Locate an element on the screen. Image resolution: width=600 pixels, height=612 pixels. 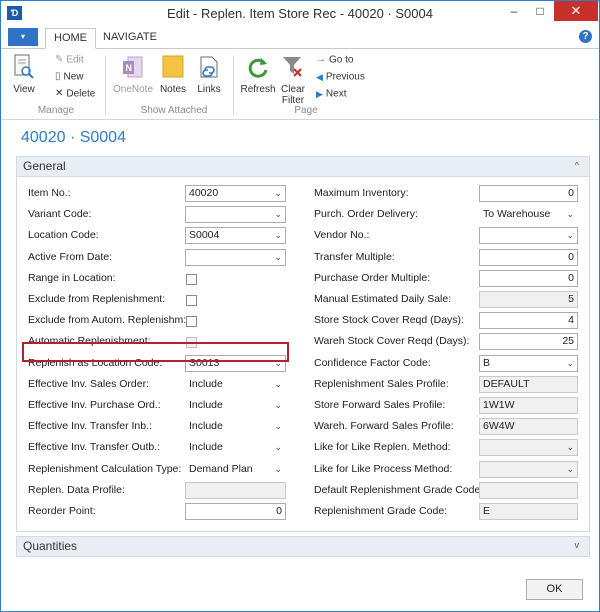
effective-inv-transfer-inb-label: Effective Inv. Transfer Inb.: is located at coordinates (90, 426).